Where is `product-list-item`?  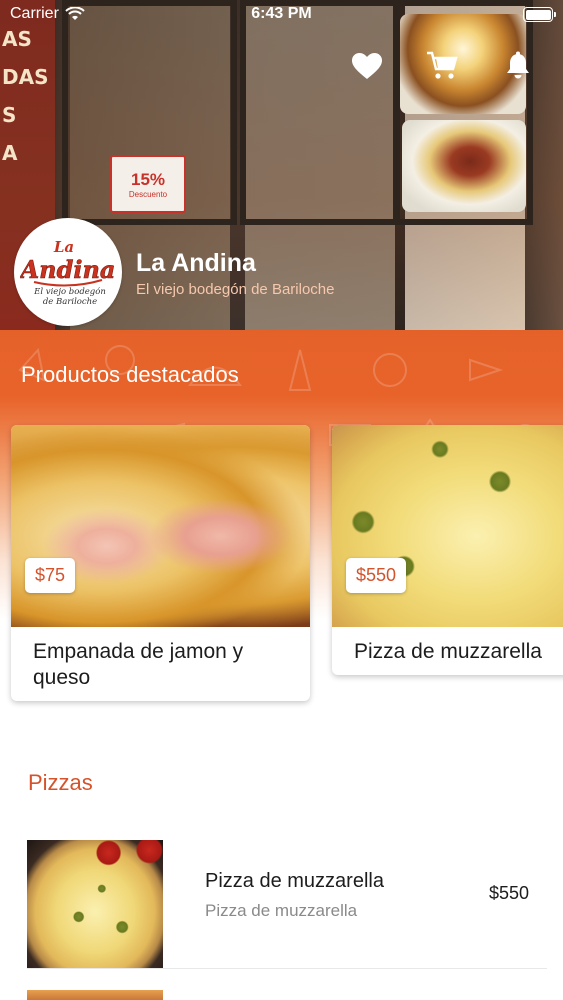 product-list-item is located at coordinates (287, 995).